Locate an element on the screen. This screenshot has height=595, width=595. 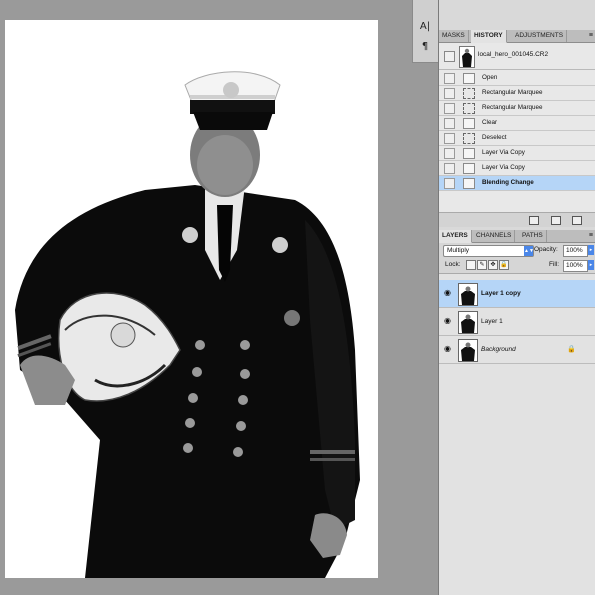
tab-paths: PATHS is located at coordinates (533, 236).